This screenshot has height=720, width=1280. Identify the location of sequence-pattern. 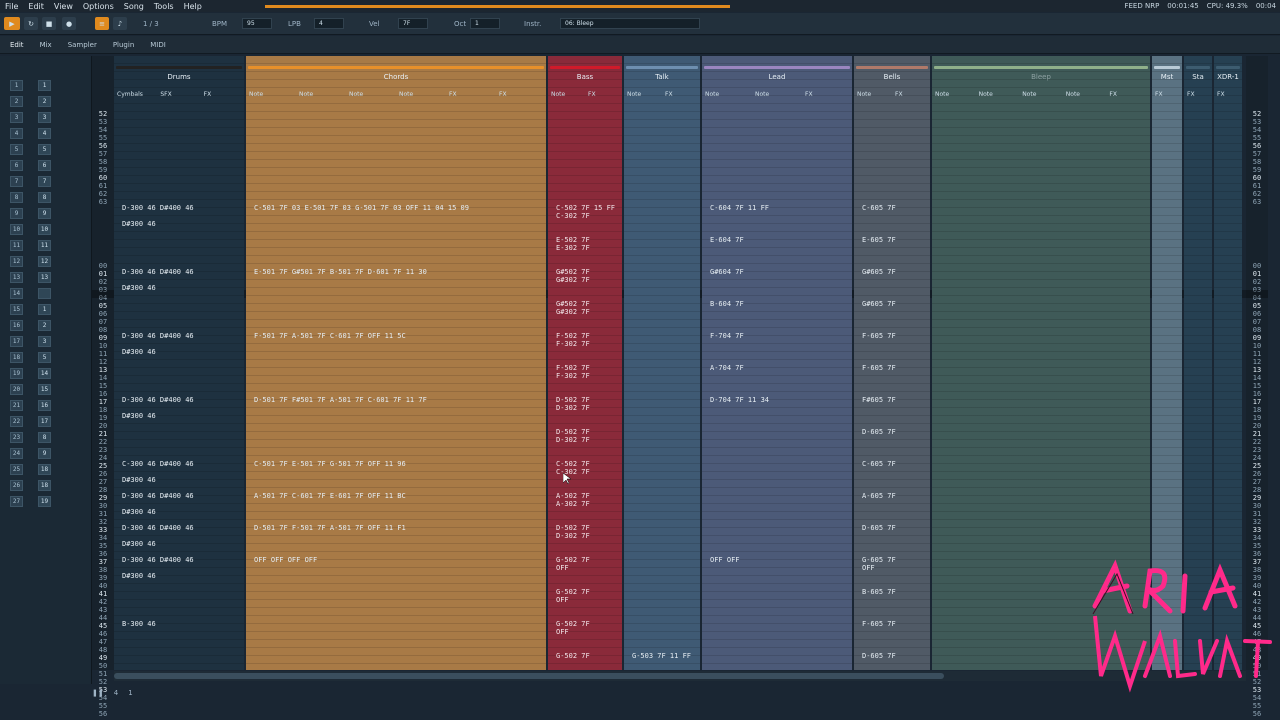
(44, 293).